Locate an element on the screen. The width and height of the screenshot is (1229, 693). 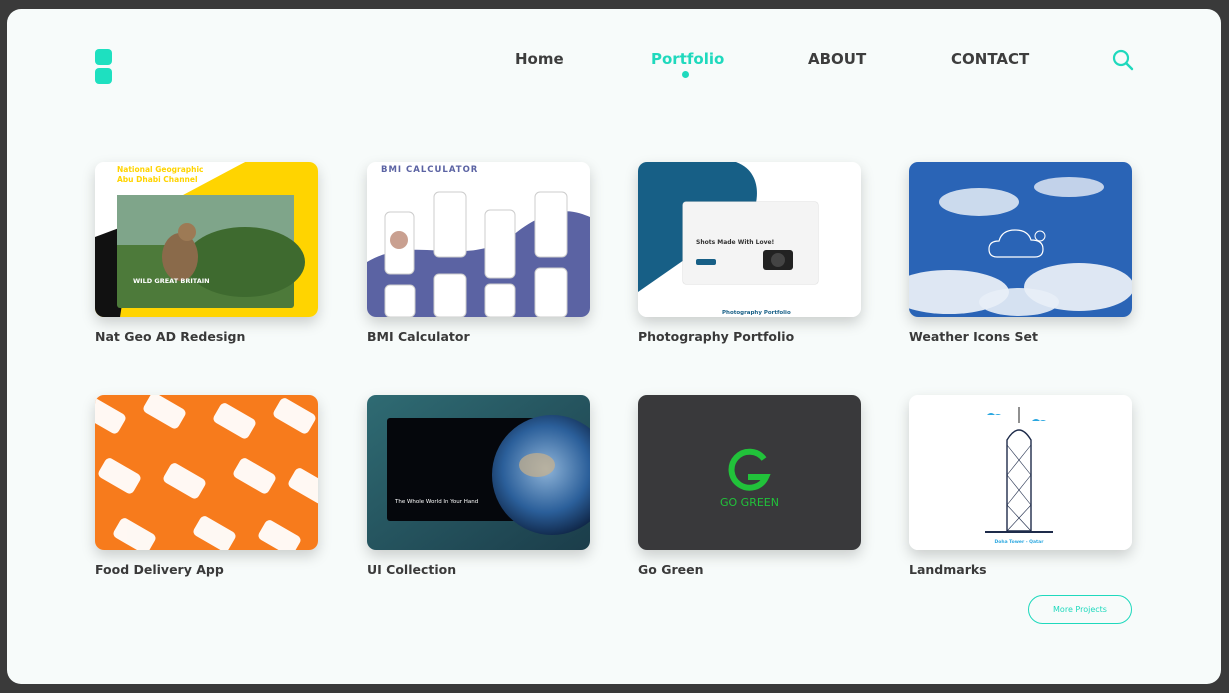
project-card-bmi: BMI CALCULATOR BMI Calculator is located at coordinates (478, 253).